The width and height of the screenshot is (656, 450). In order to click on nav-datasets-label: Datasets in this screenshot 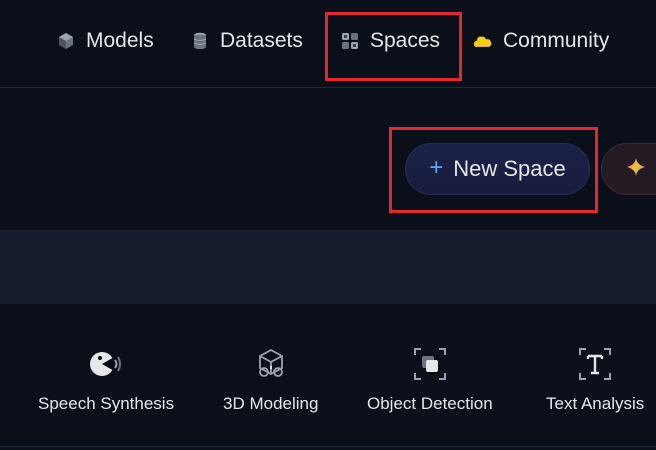, I will do `click(261, 40)`.